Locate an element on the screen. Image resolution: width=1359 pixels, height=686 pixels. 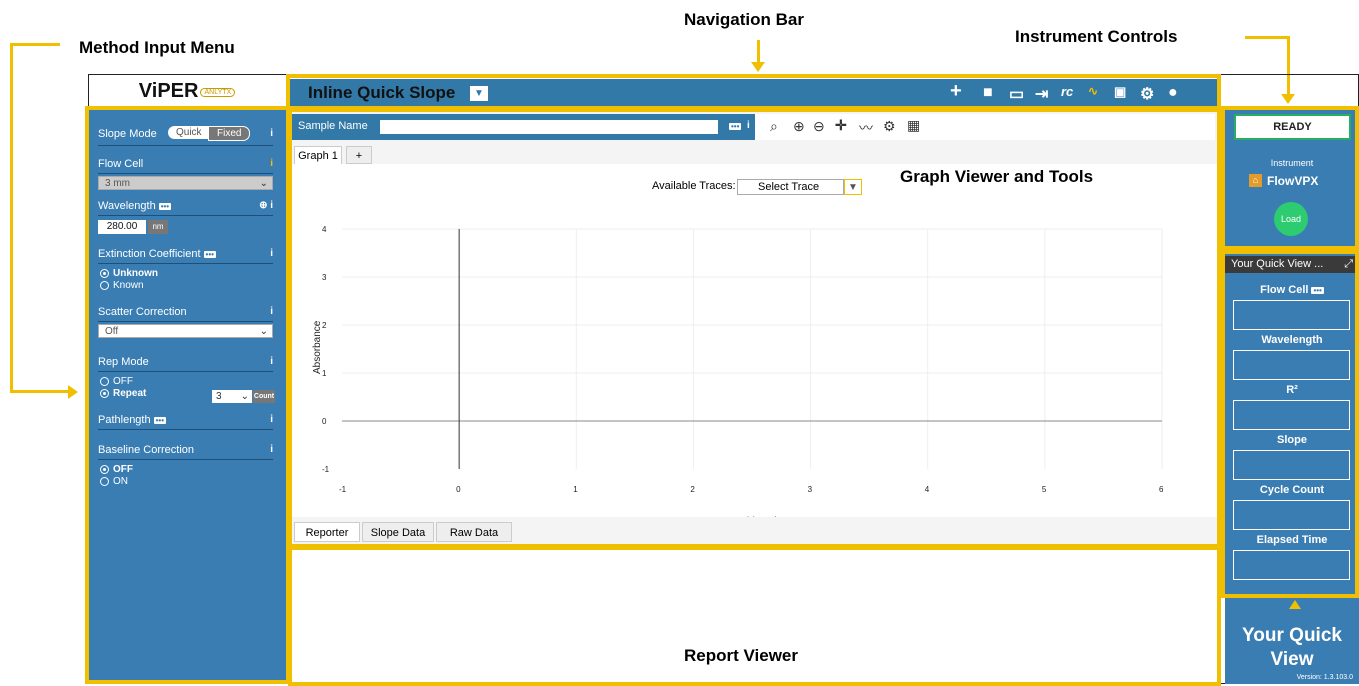
nav-highlight is located at coordinates (753, 92).